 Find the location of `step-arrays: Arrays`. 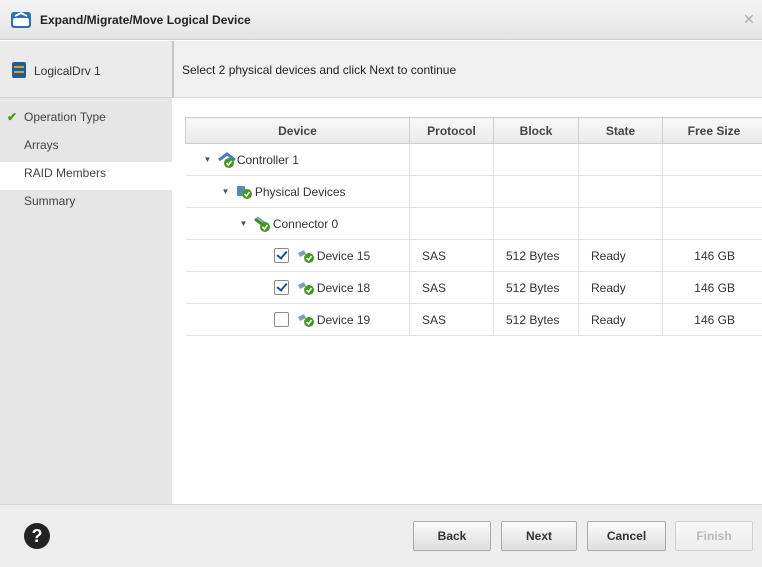

step-arrays: Arrays is located at coordinates (86, 148).